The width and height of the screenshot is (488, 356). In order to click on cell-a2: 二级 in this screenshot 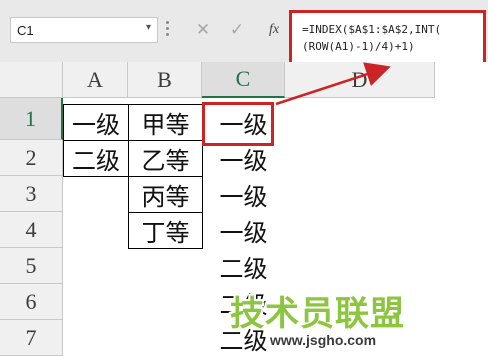, I will do `click(96, 158)`.